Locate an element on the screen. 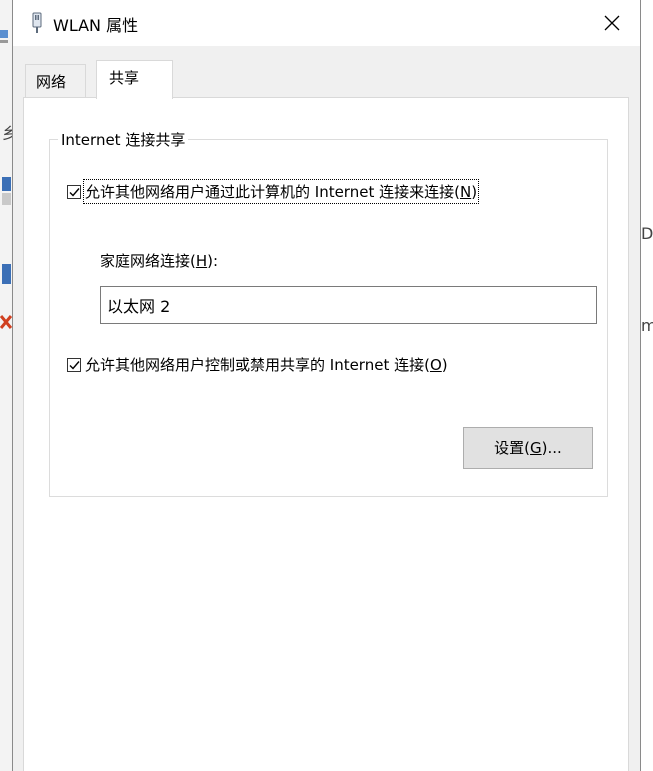 The height and width of the screenshot is (771, 653). group-title: Internet 连接共享 is located at coordinates (123, 139).